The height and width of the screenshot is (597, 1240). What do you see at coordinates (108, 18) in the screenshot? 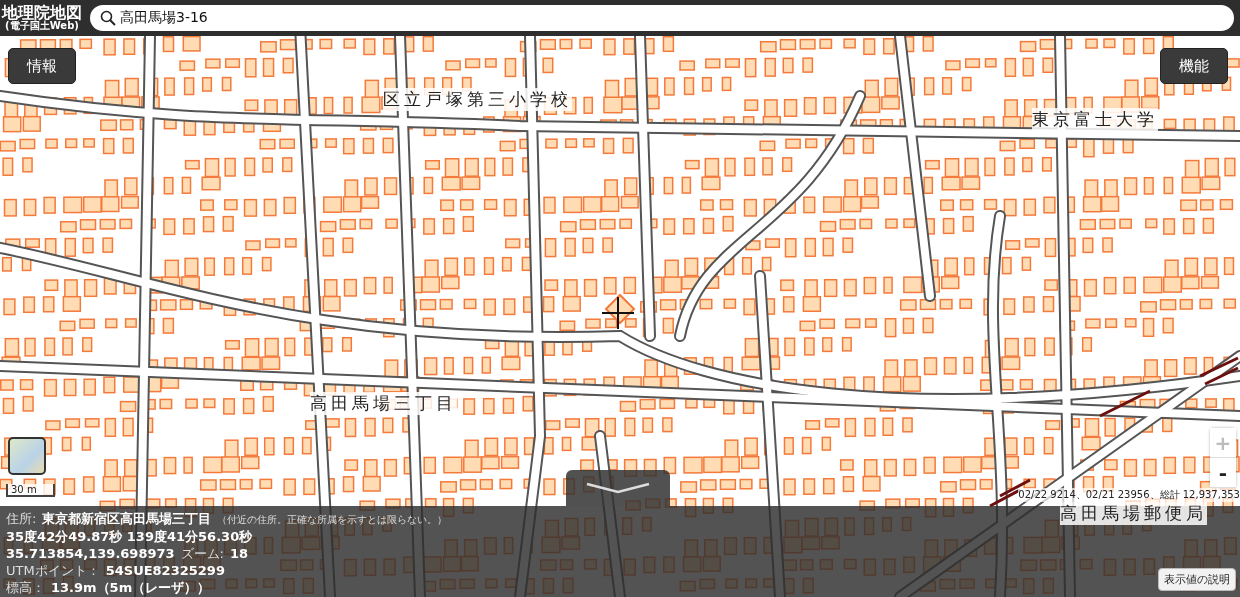
I see `search-icon` at bounding box center [108, 18].